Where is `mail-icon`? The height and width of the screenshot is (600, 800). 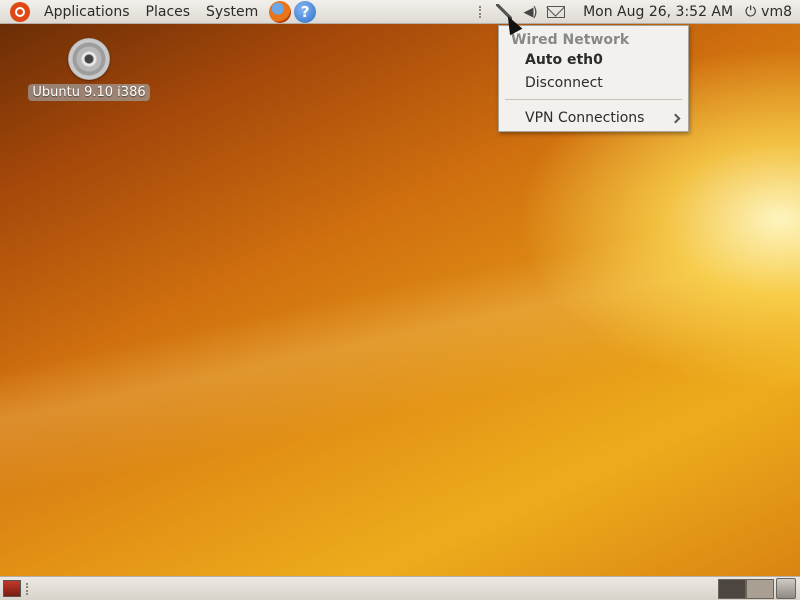
mail-icon is located at coordinates (556, 12).